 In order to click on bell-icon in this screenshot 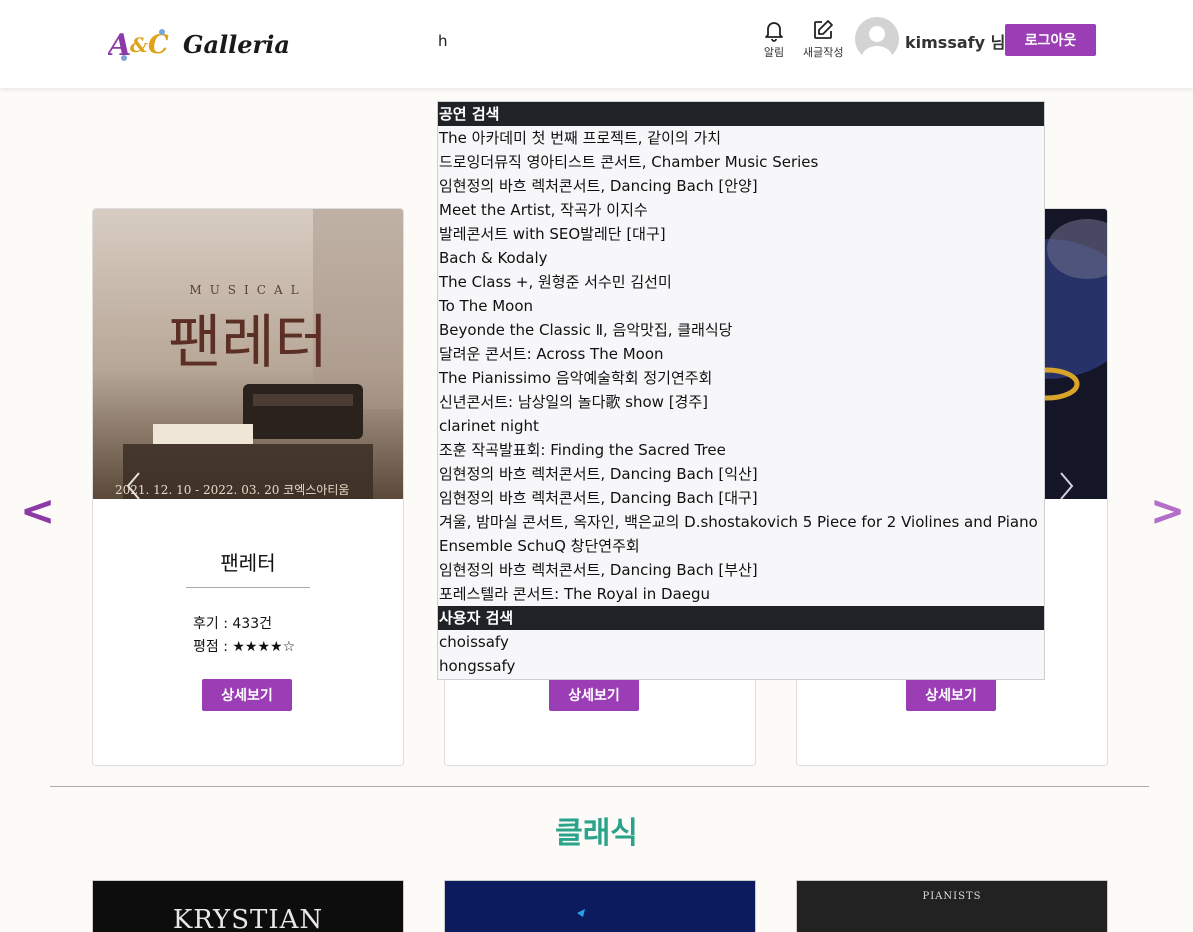, I will do `click(774, 32)`.